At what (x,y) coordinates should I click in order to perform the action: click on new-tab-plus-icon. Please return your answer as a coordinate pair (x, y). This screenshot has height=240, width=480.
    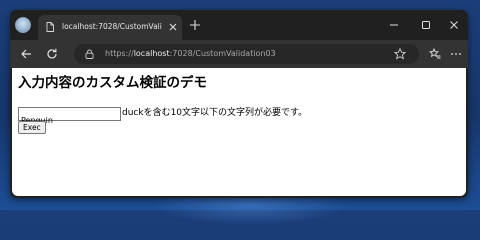
    Looking at the image, I should click on (195, 25).